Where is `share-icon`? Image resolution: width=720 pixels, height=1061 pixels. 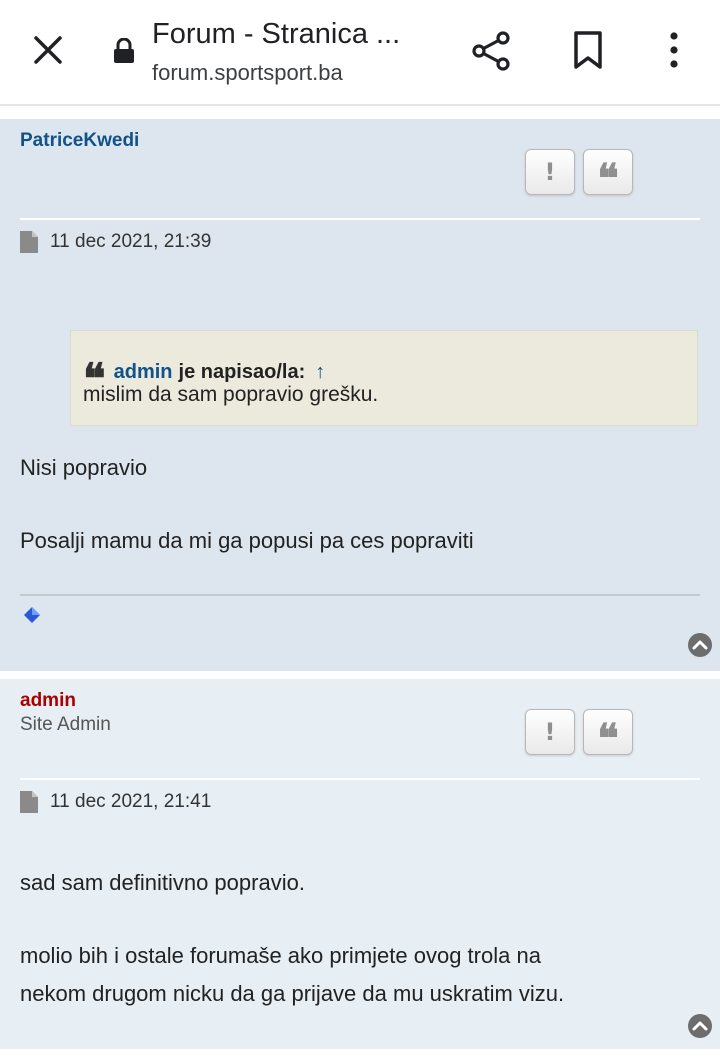 share-icon is located at coordinates (492, 51).